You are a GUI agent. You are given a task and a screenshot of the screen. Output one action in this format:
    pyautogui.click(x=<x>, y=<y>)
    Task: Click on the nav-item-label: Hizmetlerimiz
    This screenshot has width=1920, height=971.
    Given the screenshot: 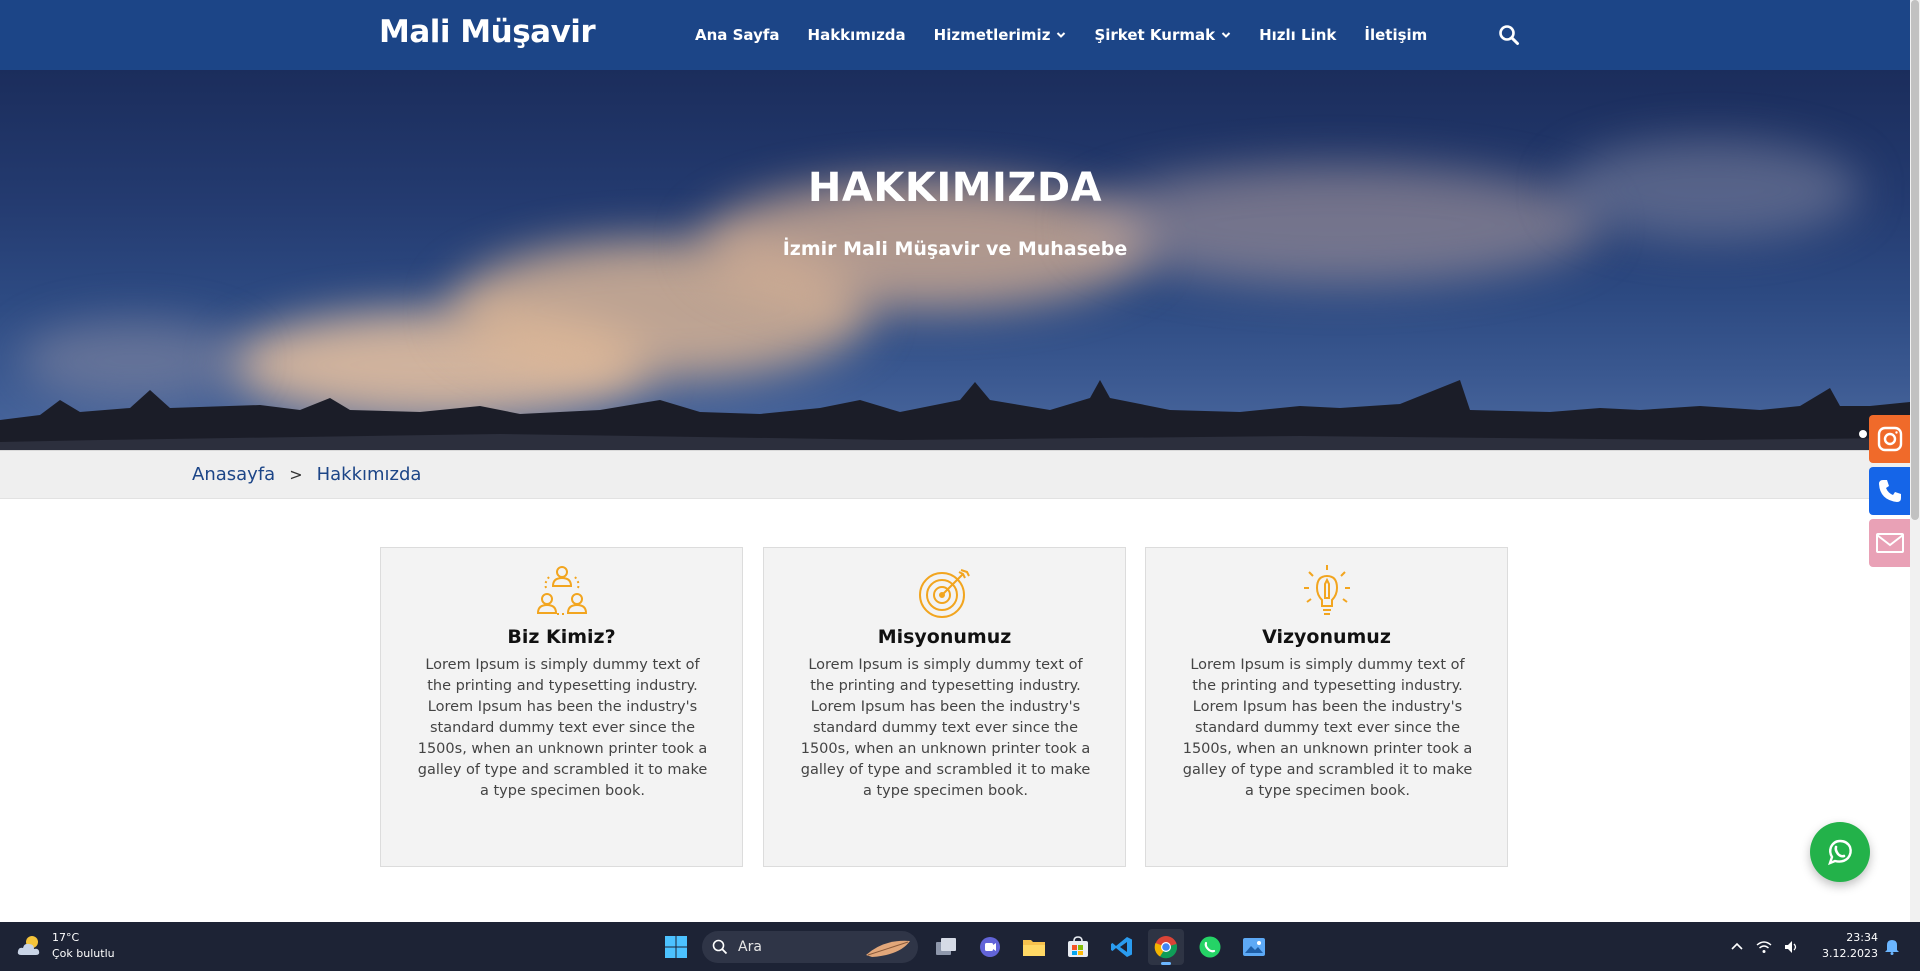 What is the action you would take?
    pyautogui.click(x=992, y=35)
    